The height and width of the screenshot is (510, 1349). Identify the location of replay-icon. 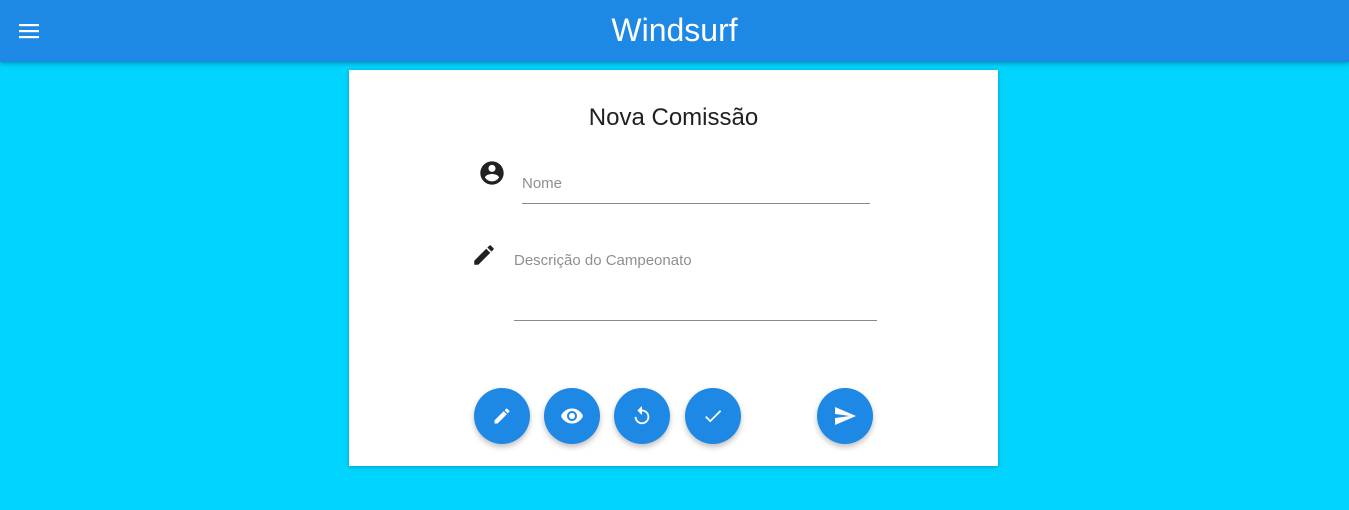
(642, 415).